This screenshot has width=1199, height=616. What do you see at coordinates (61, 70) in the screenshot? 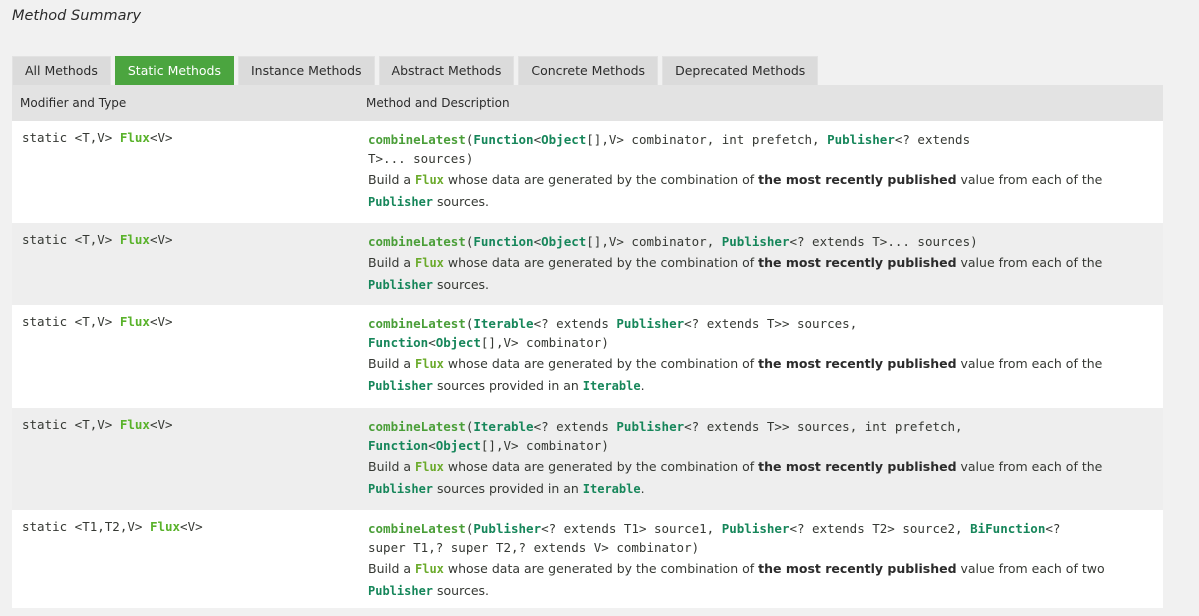
I see `tab-all-methods: All Methods` at bounding box center [61, 70].